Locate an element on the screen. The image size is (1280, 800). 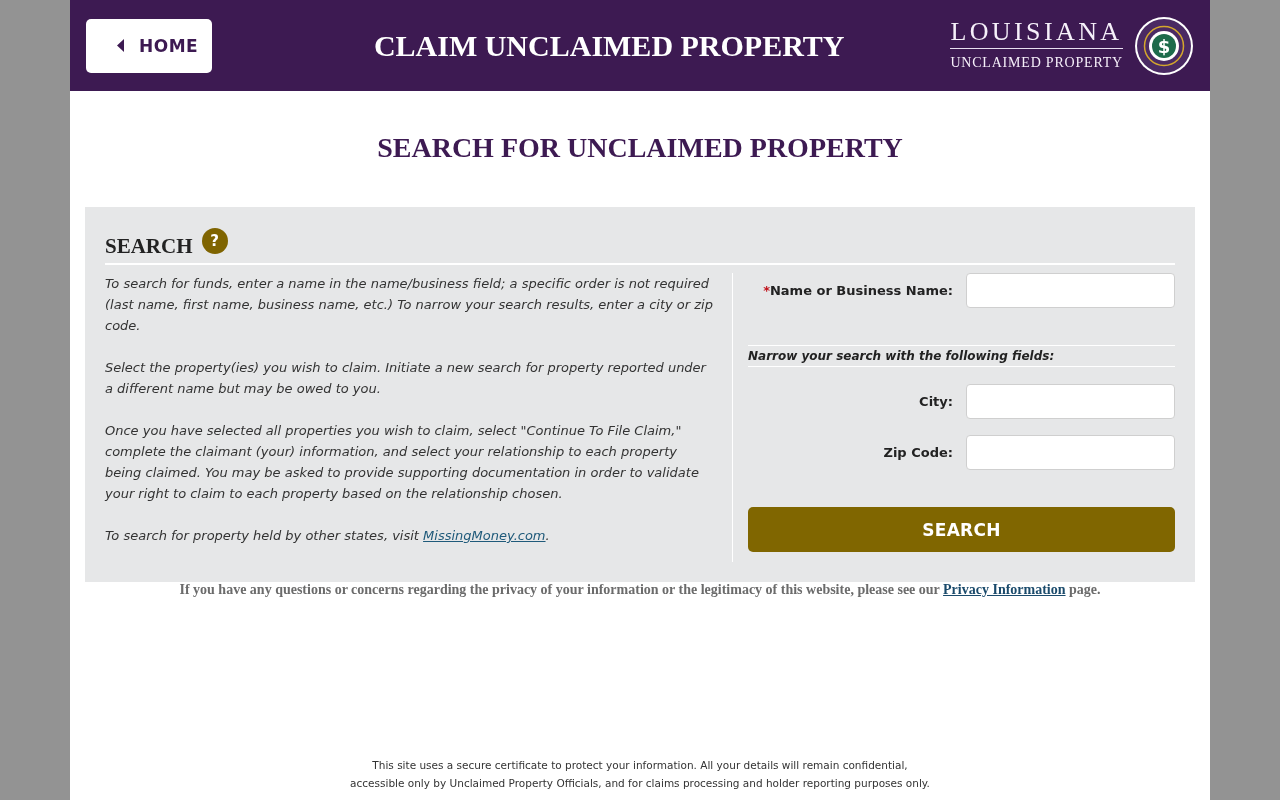
logo-wordmark: LOUISIANA is located at coordinates (1036, 33).